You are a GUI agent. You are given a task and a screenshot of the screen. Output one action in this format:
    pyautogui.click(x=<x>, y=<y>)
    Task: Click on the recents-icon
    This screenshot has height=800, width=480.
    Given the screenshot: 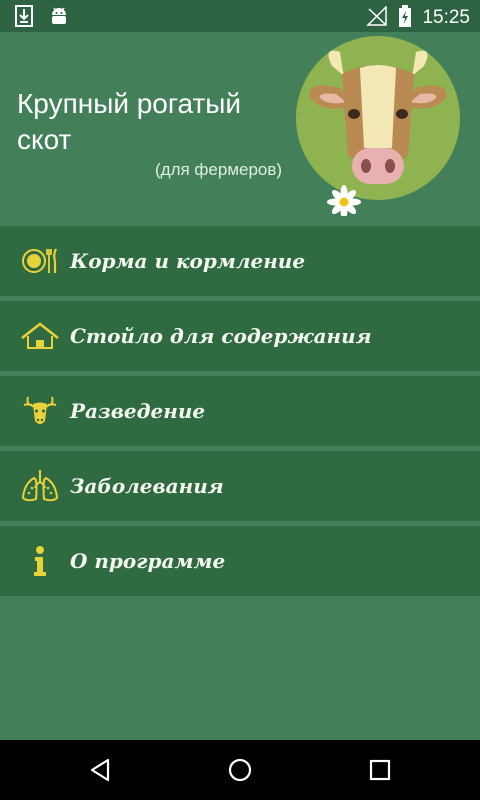 What is the action you would take?
    pyautogui.click(x=380, y=772)
    